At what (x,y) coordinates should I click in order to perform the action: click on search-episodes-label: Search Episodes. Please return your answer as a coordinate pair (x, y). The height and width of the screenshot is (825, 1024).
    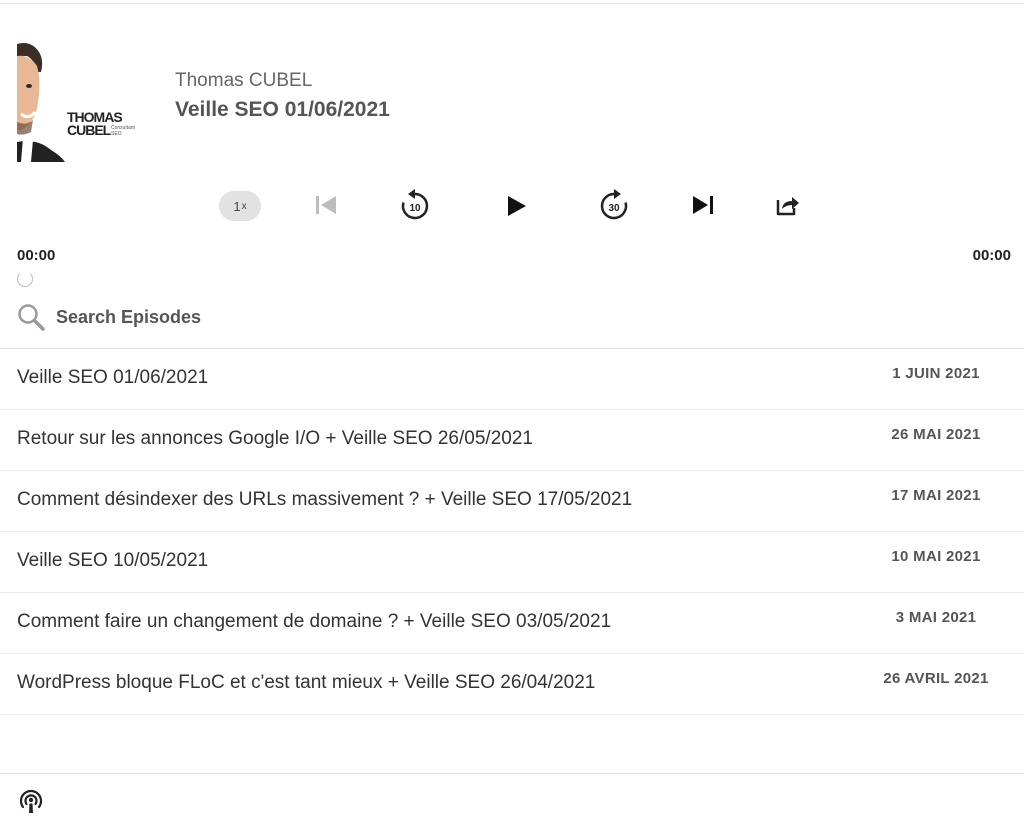
    Looking at the image, I should click on (129, 316).